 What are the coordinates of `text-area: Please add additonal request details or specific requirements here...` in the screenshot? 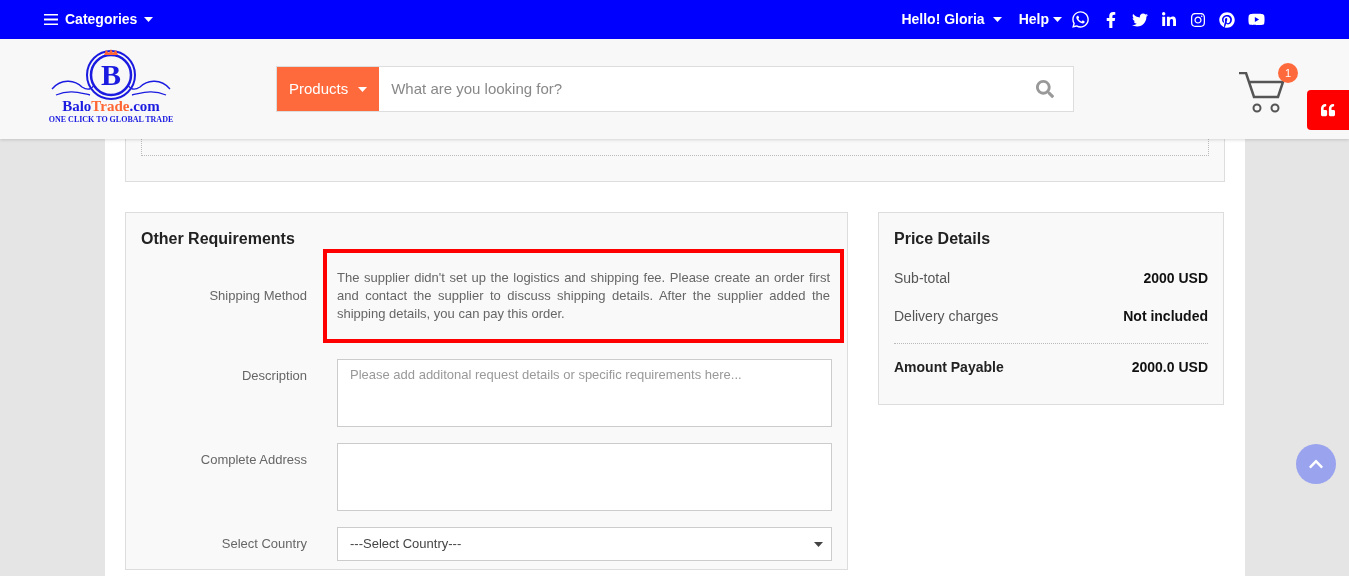 It's located at (584, 393).